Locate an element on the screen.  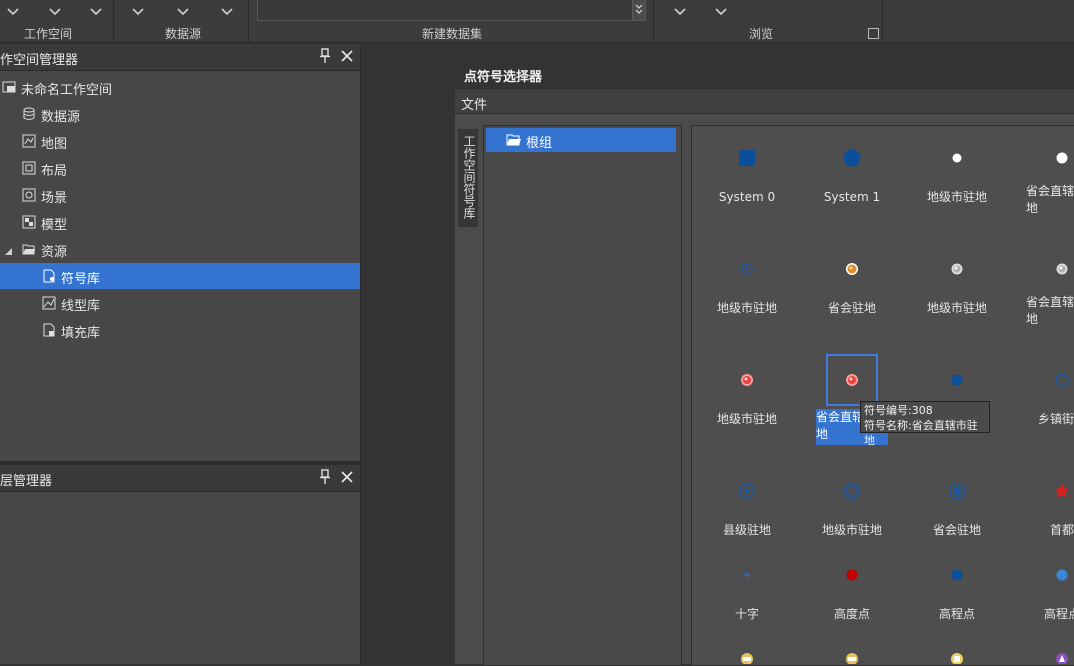
symbol-ring-blue-small-icon is located at coordinates (747, 269).